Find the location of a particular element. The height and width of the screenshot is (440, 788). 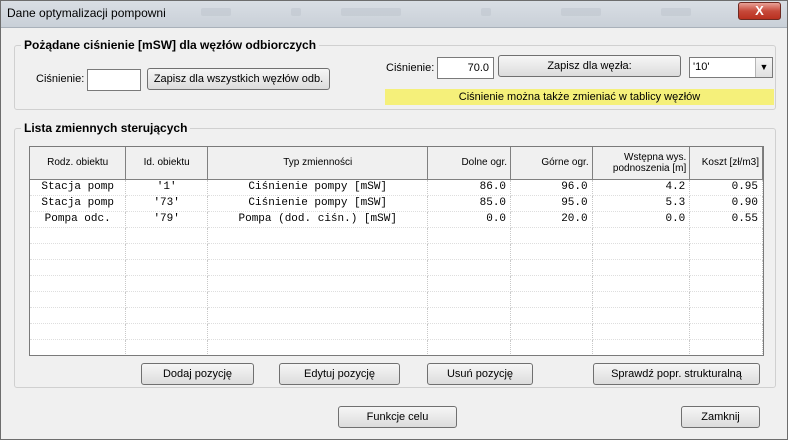

cell-cost: 0.90 is located at coordinates (726, 203).